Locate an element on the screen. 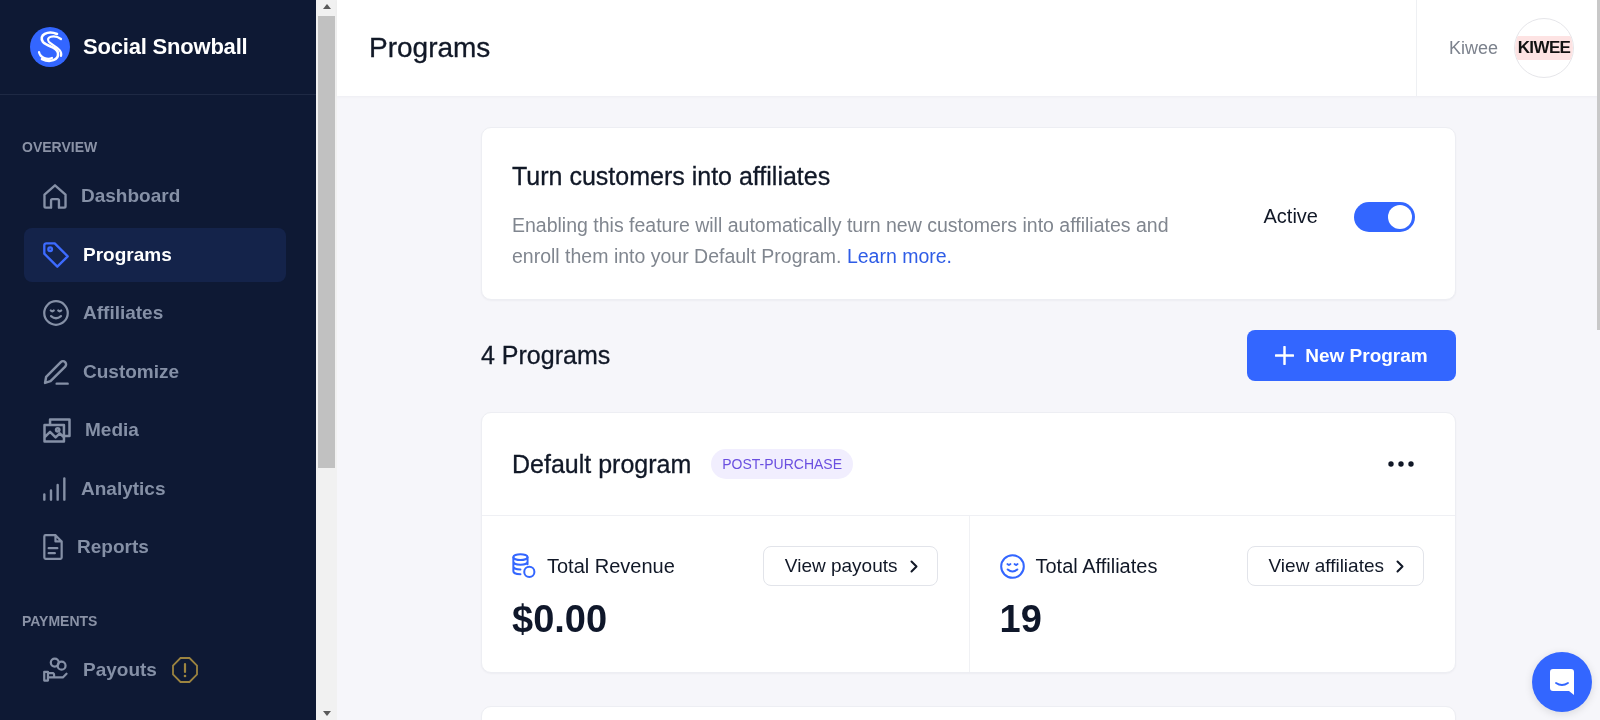 This screenshot has width=1600, height=720. account-name: Kiwee is located at coordinates (1473, 48).